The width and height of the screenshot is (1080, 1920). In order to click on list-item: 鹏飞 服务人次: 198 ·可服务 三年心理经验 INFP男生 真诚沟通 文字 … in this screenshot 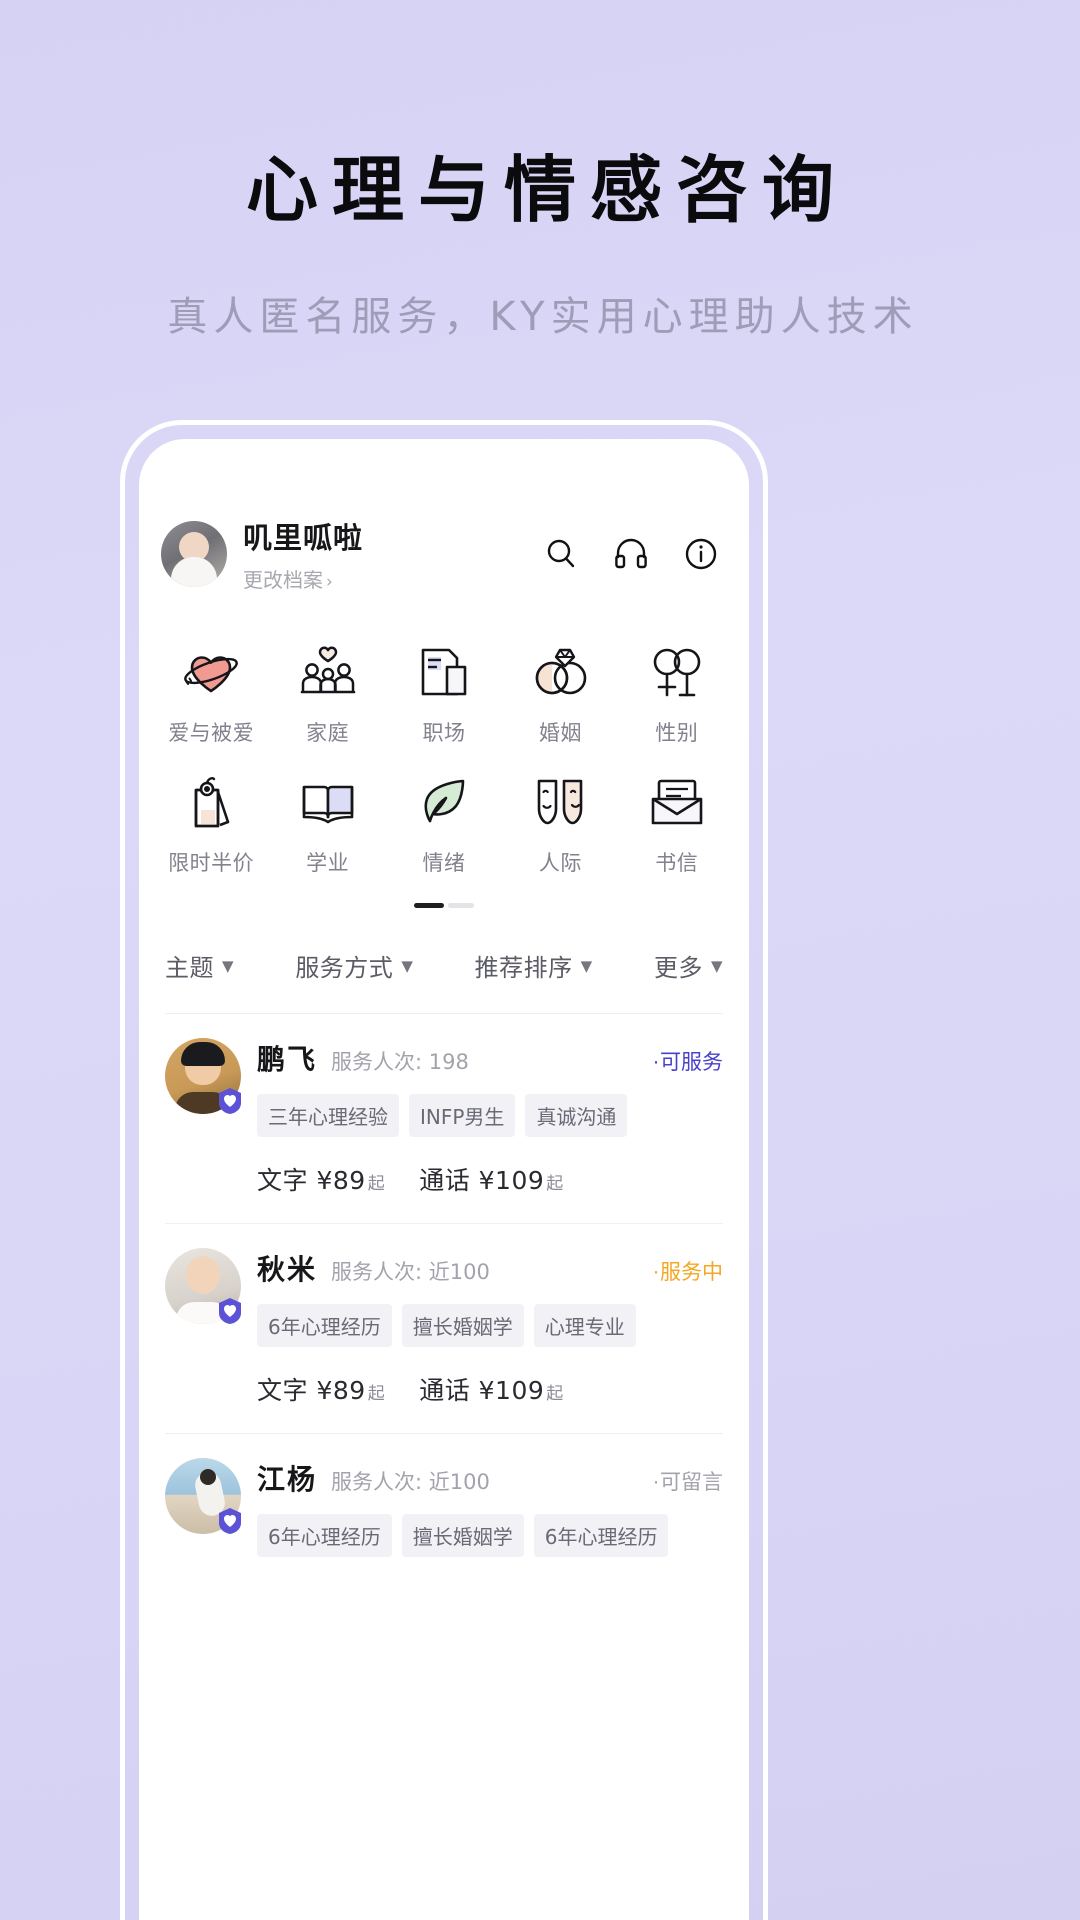, I will do `click(444, 1105)`.